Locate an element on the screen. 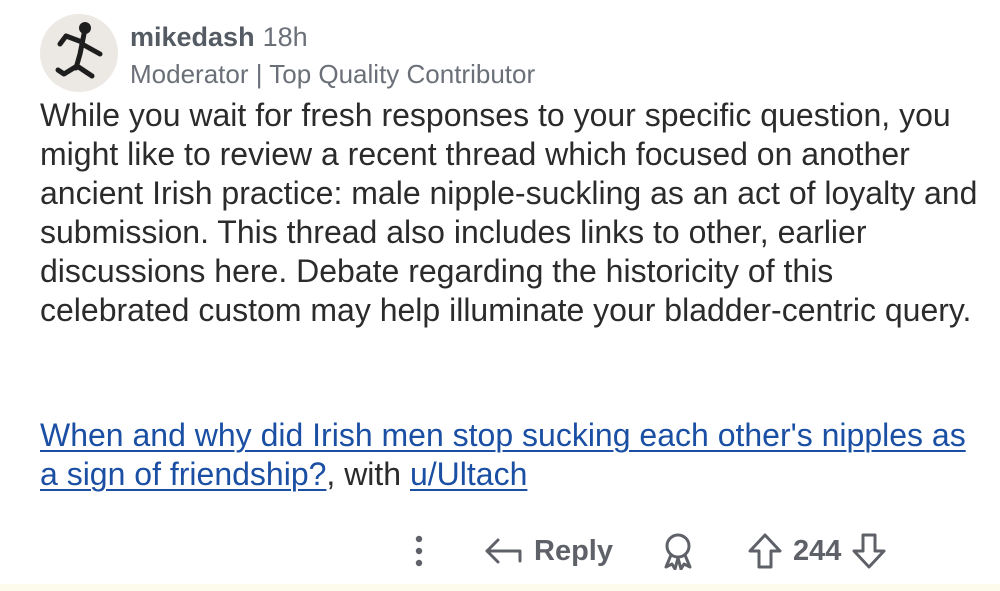 The height and width of the screenshot is (591, 1000). reply-arrow-icon is located at coordinates (503, 551).